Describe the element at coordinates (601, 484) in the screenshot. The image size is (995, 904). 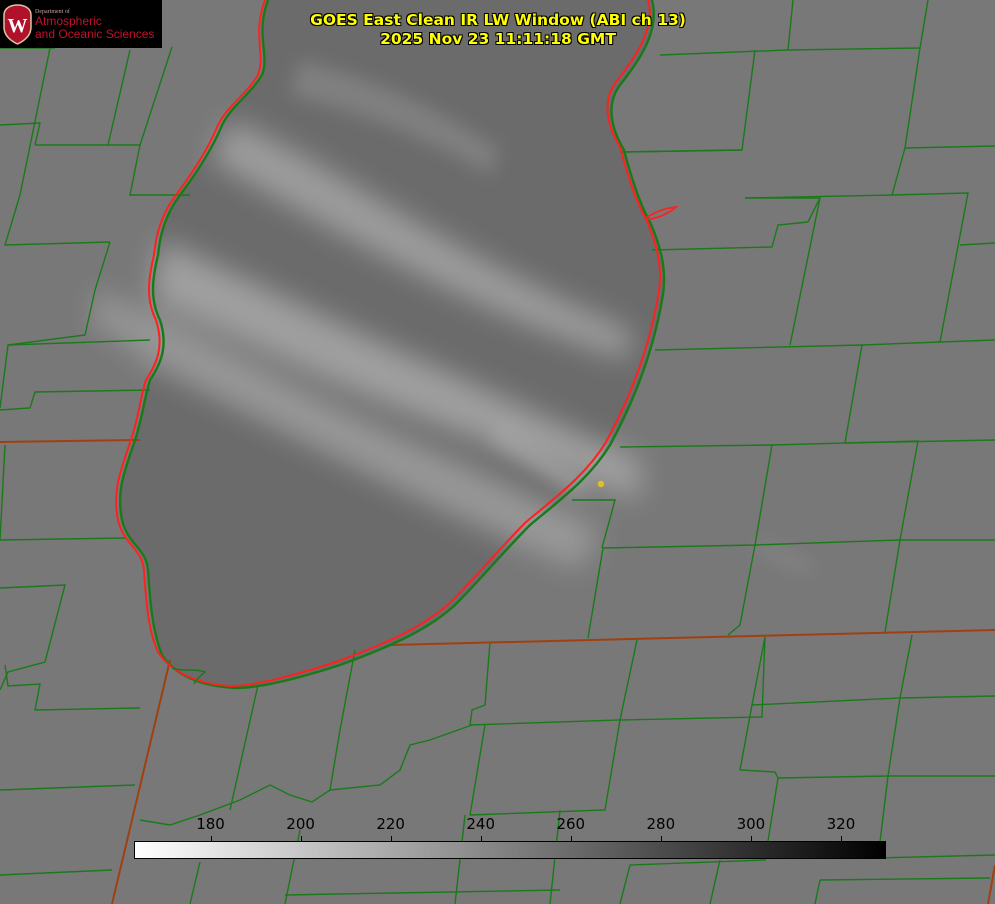
I see `station-marker` at that location.